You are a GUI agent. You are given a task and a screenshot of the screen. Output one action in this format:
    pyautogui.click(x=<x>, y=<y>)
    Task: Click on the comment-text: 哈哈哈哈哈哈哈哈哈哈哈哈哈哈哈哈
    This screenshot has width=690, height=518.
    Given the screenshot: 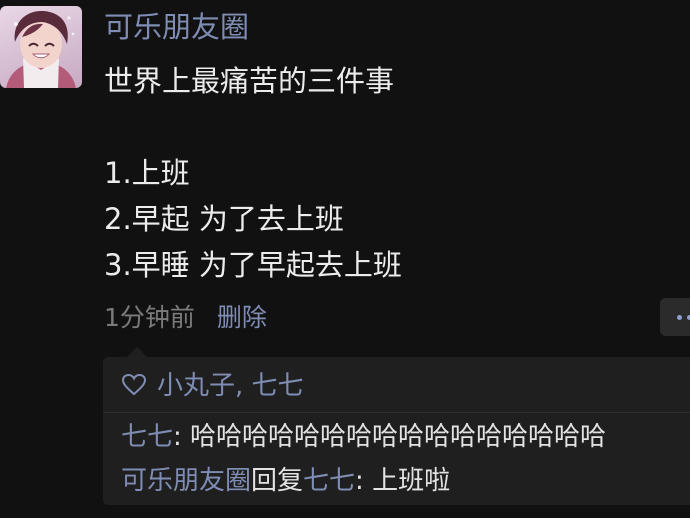 What is the action you would take?
    pyautogui.click(x=398, y=437)
    